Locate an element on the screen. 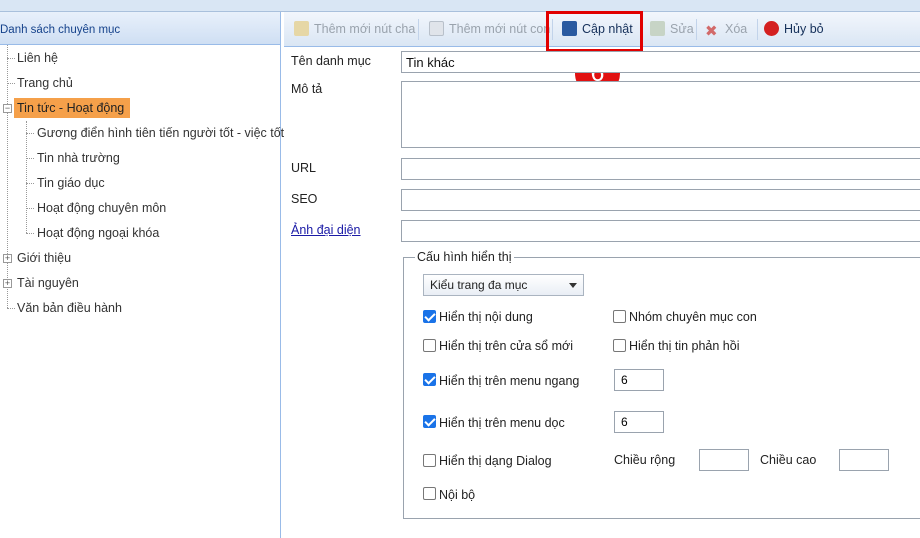  page-type-value: Kiểu trang đa mục is located at coordinates (479, 285).